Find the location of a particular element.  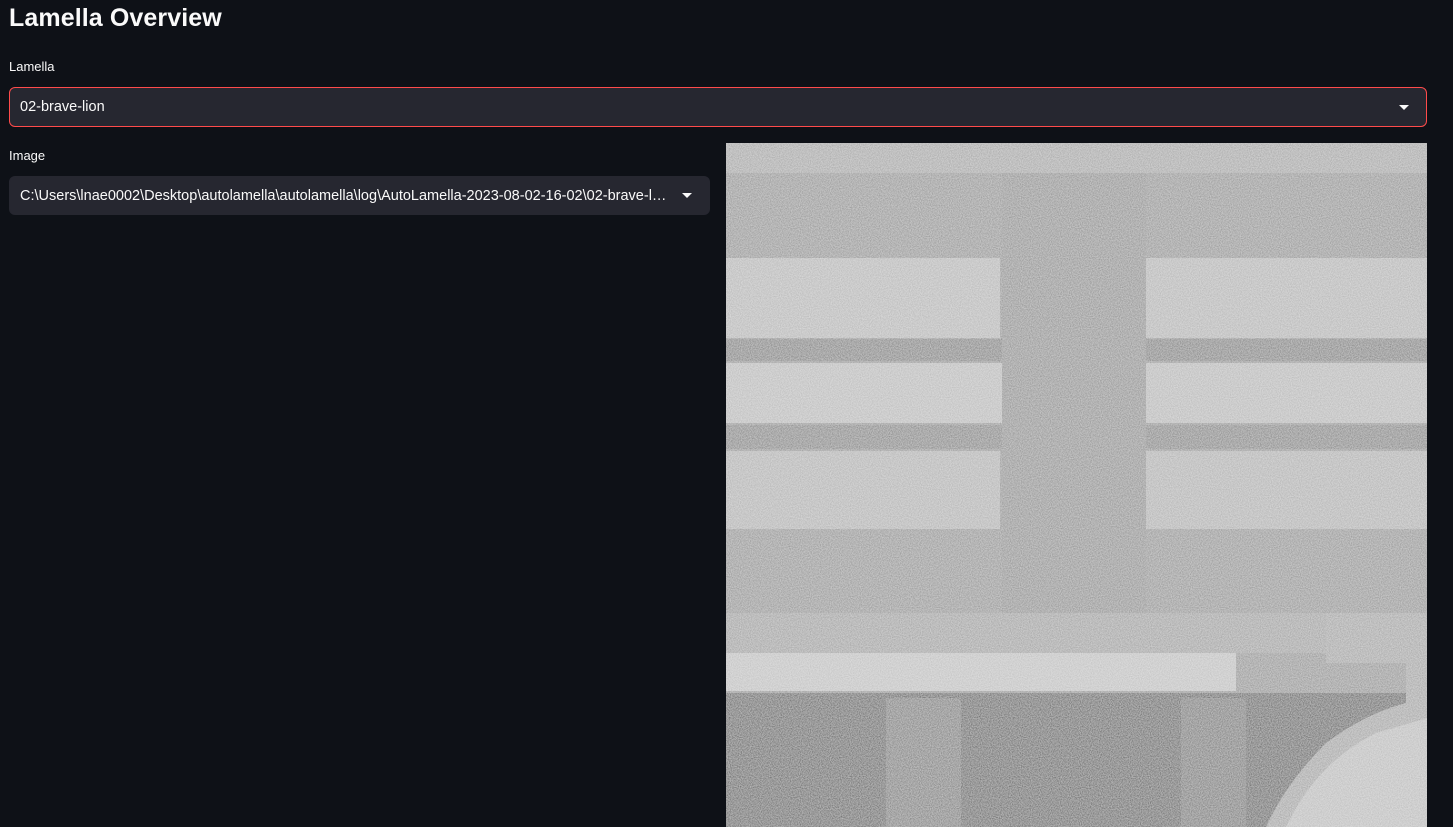

lamella-select-value: 02-brave-lion is located at coordinates (62, 107).